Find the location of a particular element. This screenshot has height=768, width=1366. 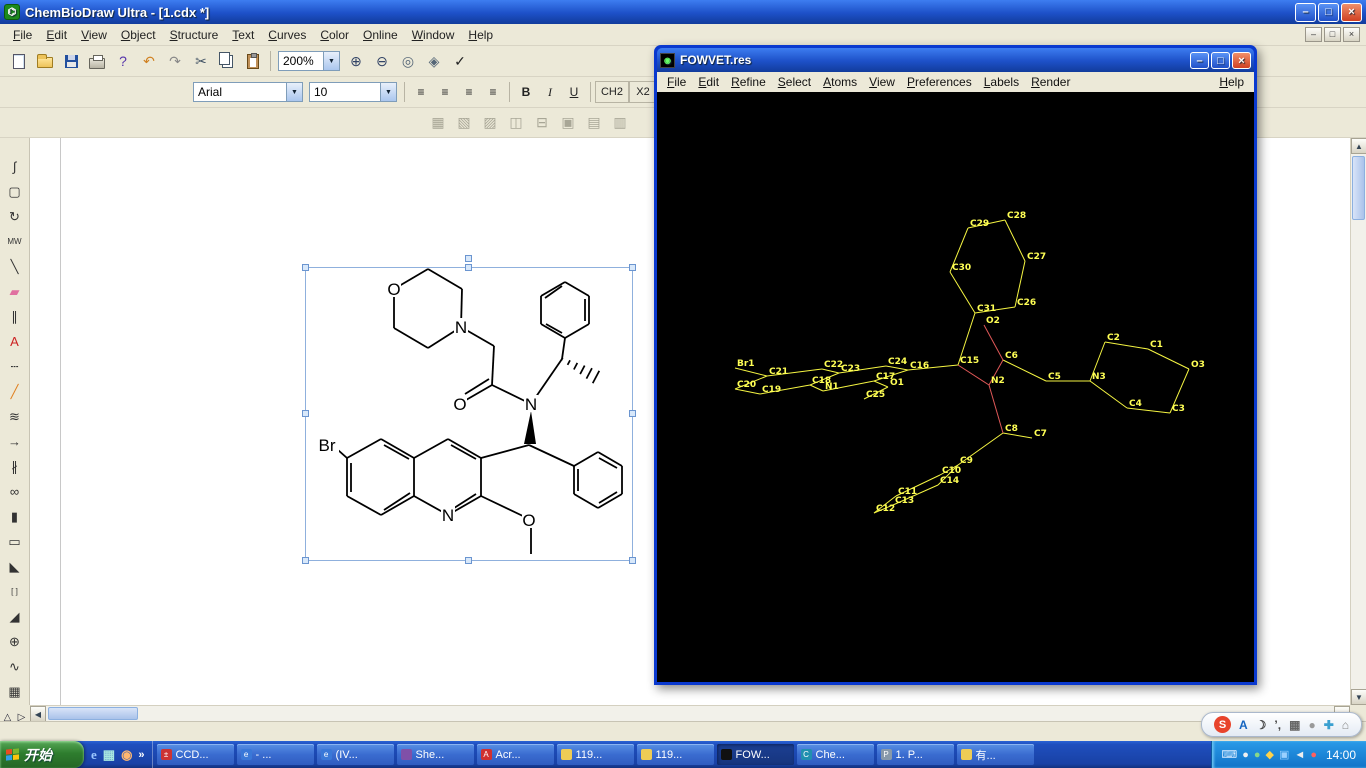

sogou-toolbox-icon: ⌂ is located at coordinates (1345, 725).